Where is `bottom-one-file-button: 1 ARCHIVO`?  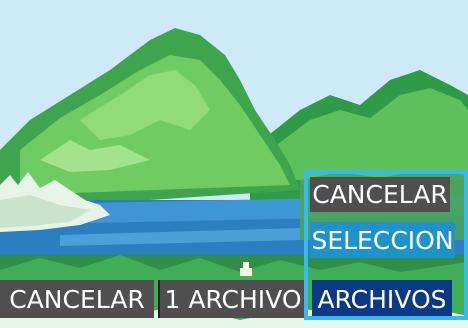
bottom-one-file-button: 1 ARCHIVO is located at coordinates (232, 299).